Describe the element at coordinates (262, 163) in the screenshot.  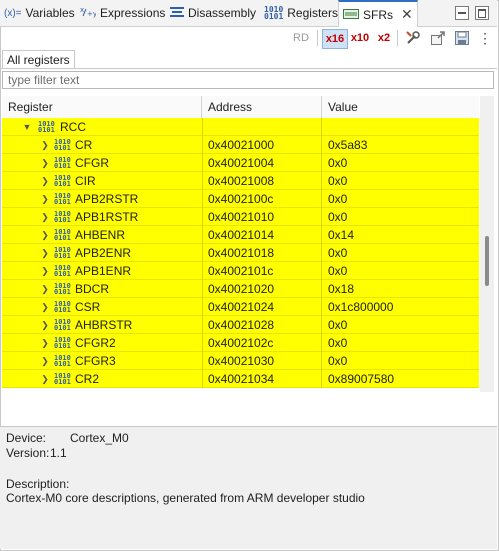
I see `address-cell: 0x40021004` at that location.